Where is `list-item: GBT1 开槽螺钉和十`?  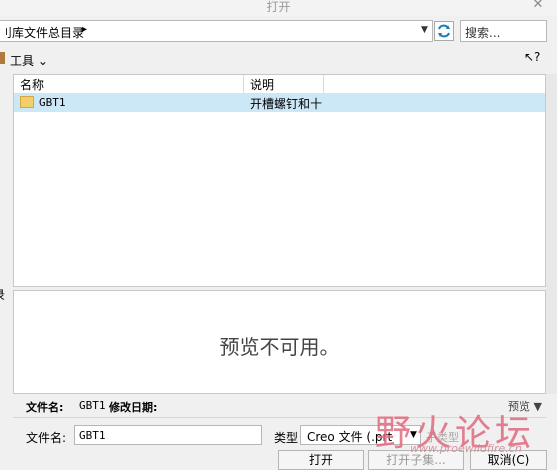 list-item: GBT1 开槽螺钉和十 is located at coordinates (279, 103).